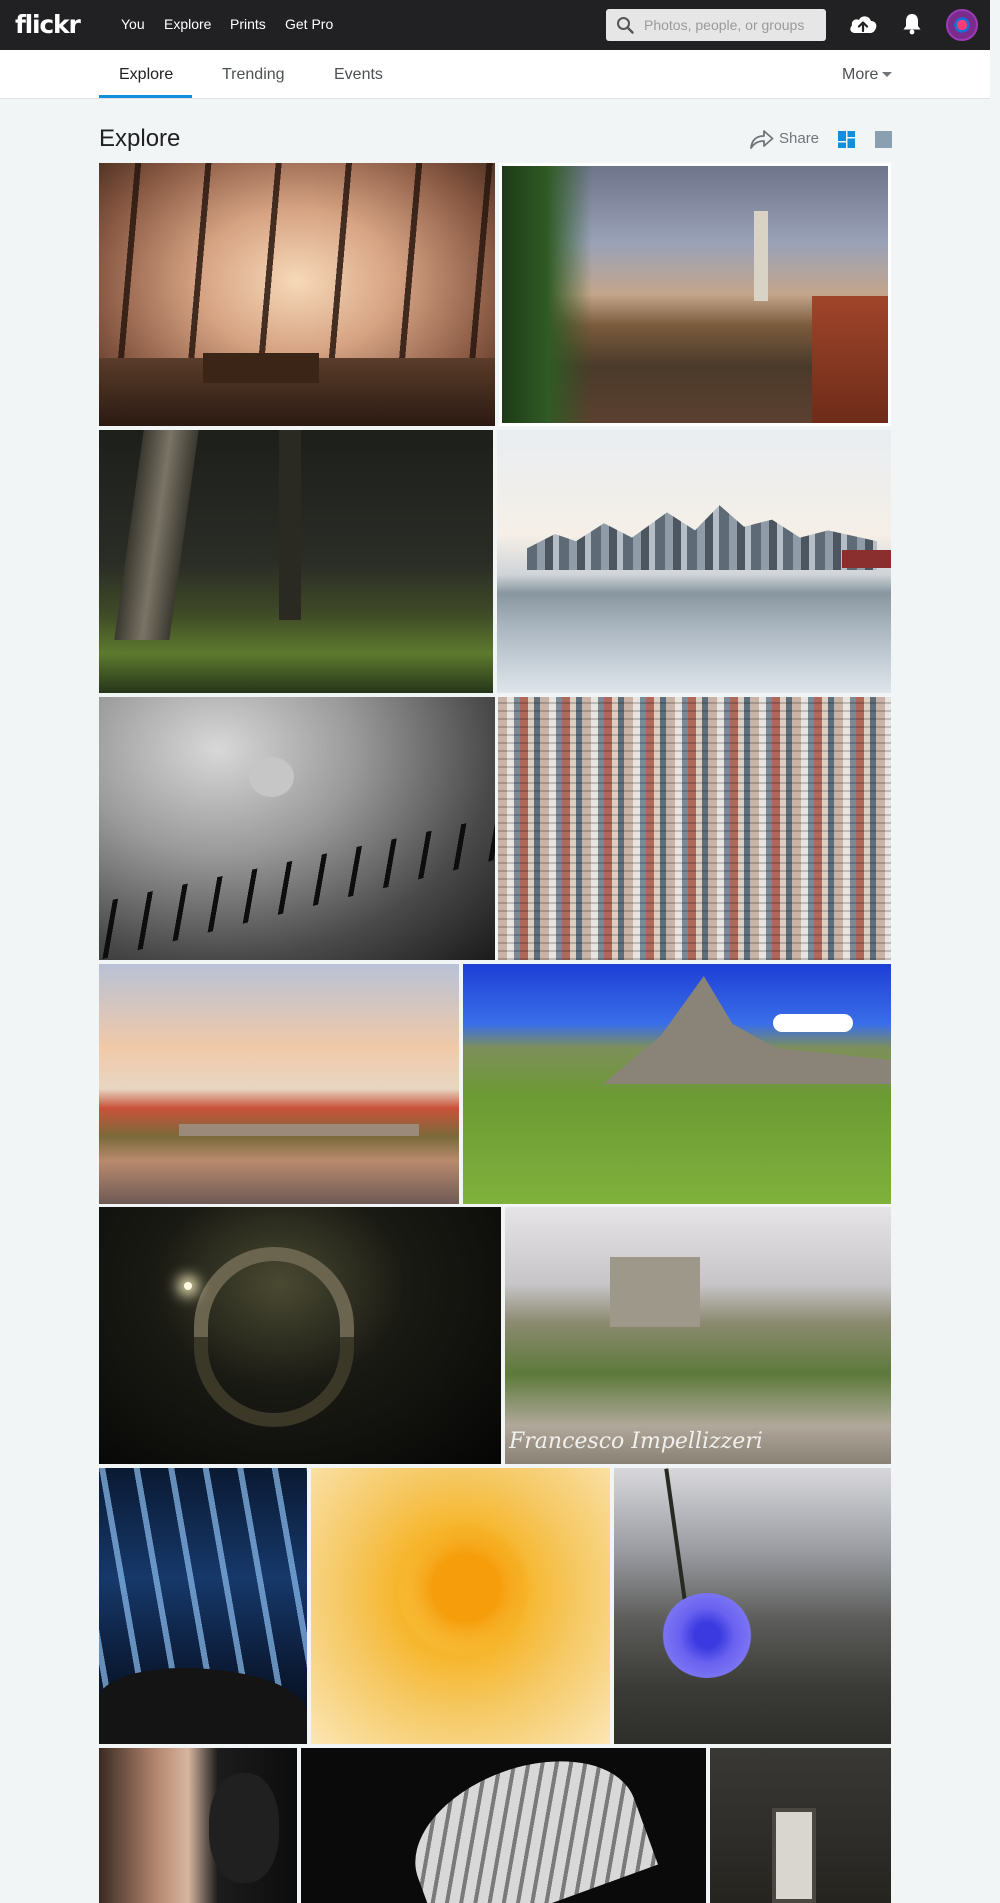 This screenshot has height=1903, width=1000. I want to click on justified-view-icon, so click(846, 139).